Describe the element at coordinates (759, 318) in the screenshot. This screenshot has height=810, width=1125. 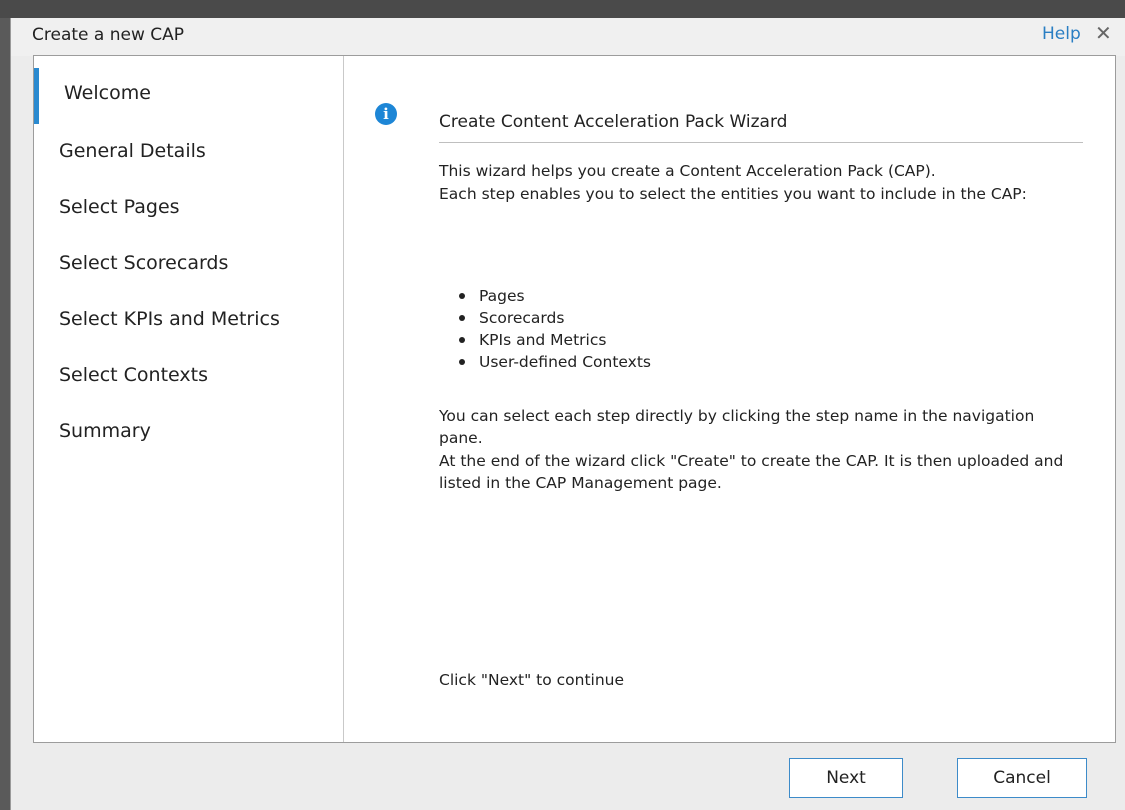
I see `bullet-item: Scorecards` at that location.